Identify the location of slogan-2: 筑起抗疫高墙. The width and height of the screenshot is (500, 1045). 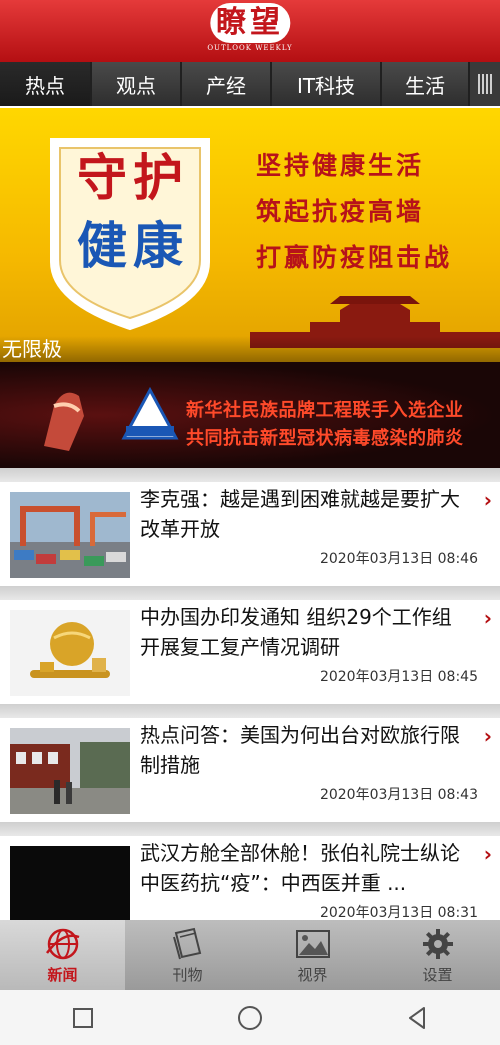
(340, 211).